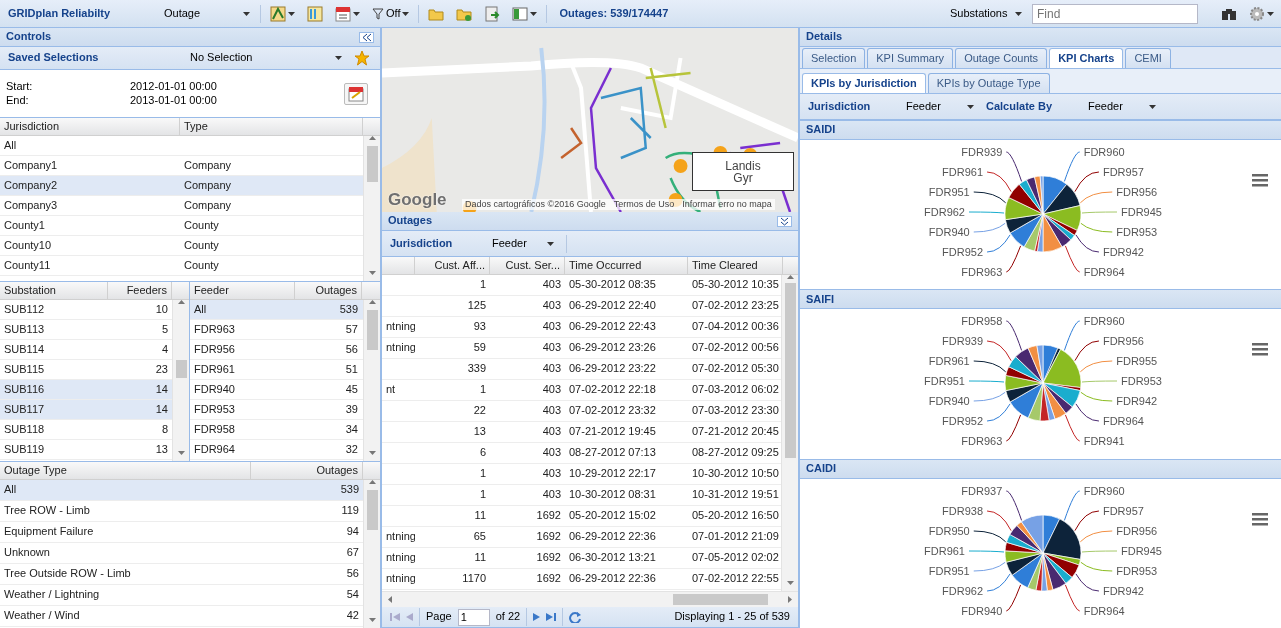 This screenshot has width=1281, height=628. What do you see at coordinates (125, 470) in the screenshot?
I see `column-header: Outage Type` at bounding box center [125, 470].